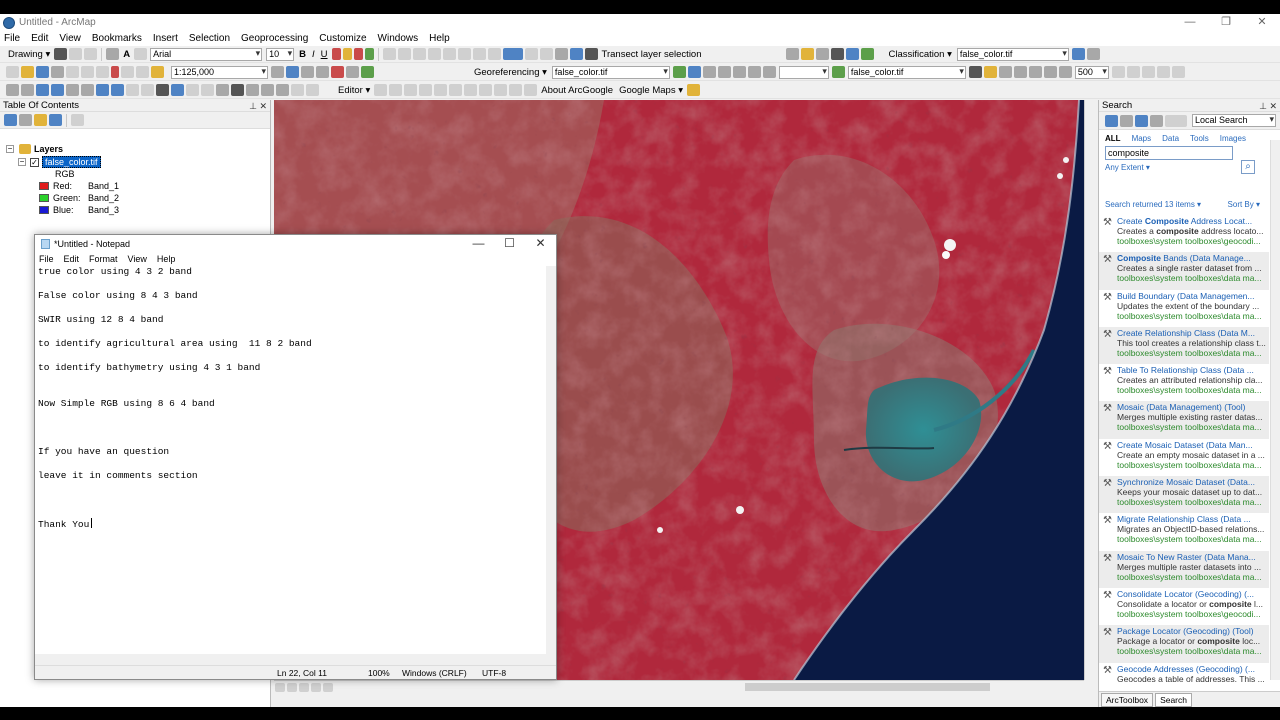  Describe the element at coordinates (29, 54) in the screenshot. I see `drawing-menu: Drawing ▾` at that location.